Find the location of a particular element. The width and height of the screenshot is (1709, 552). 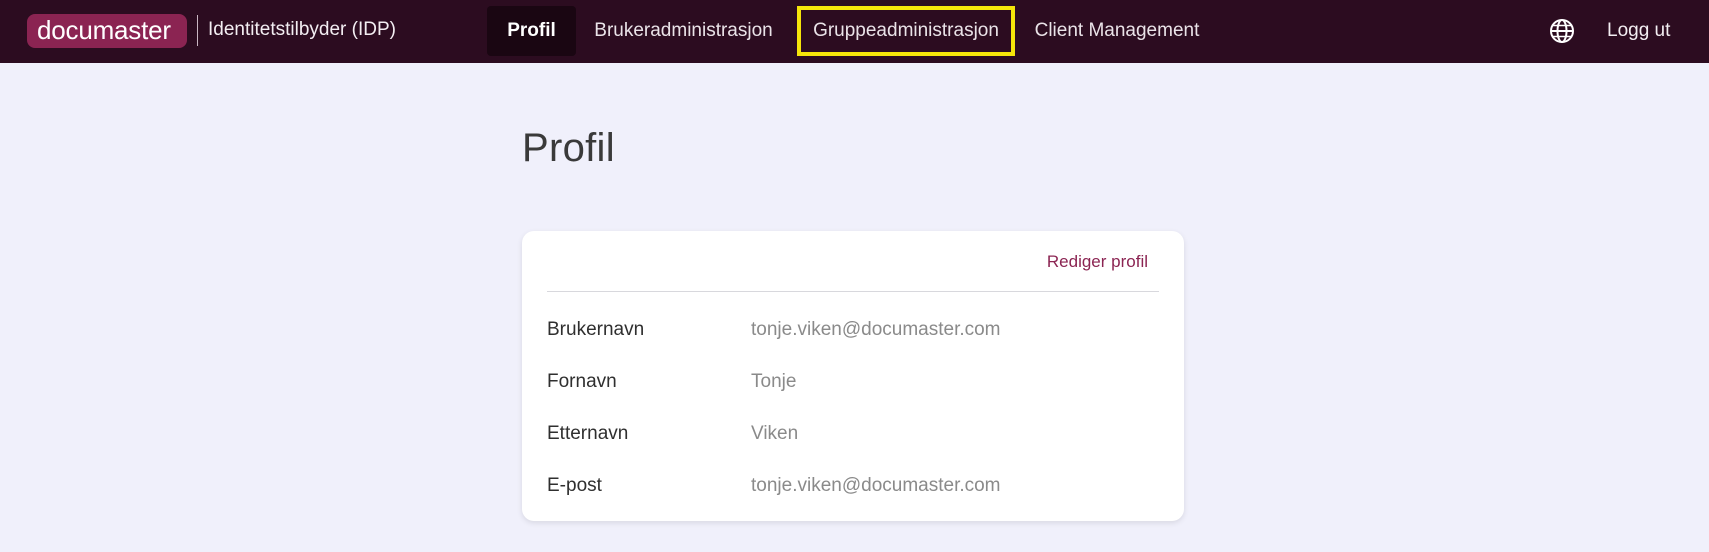

card-divider is located at coordinates (853, 291).